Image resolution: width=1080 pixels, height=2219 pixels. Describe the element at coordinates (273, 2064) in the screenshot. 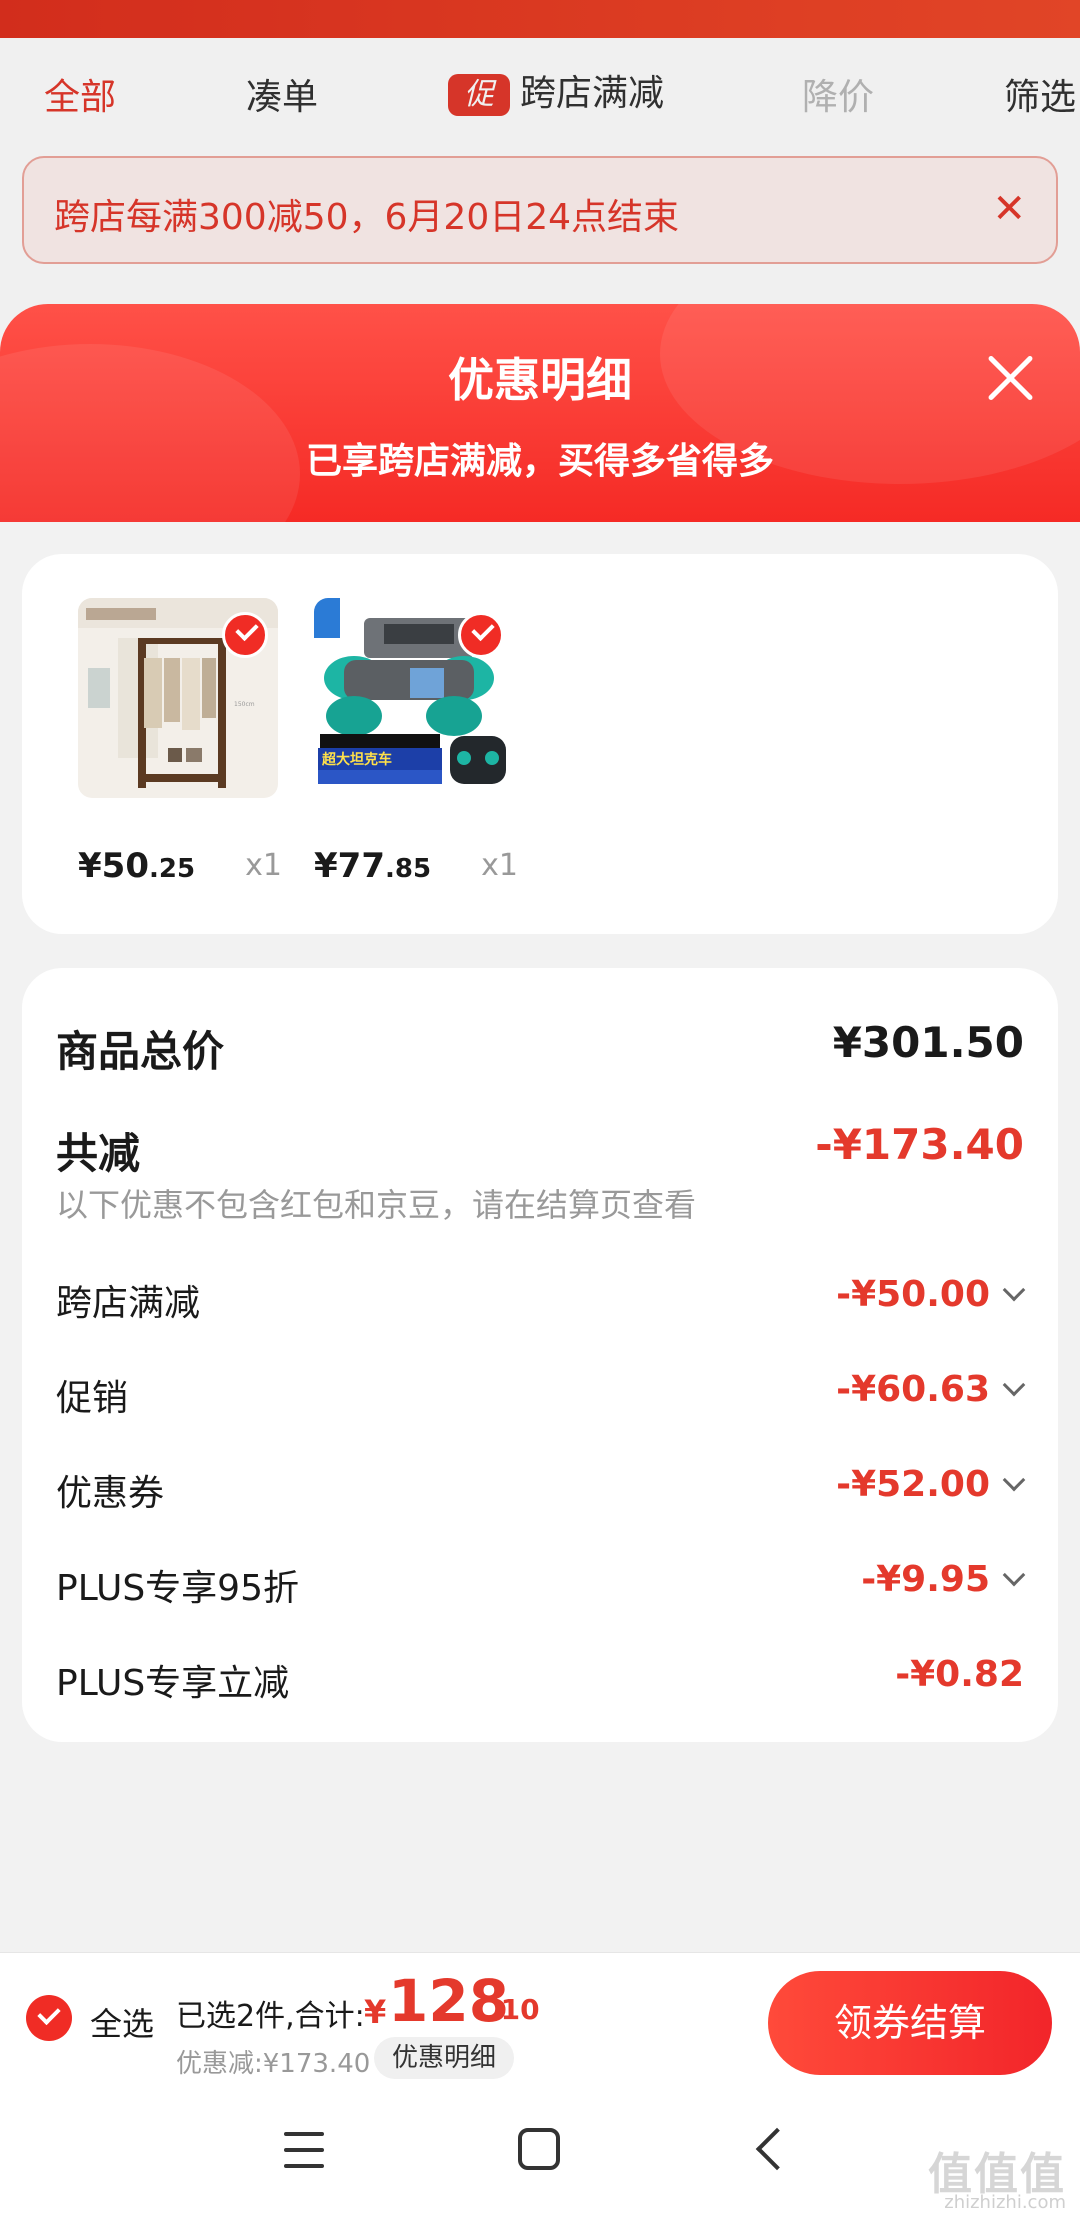

I see `discount-amount-text: 优惠减:¥173.40` at that location.